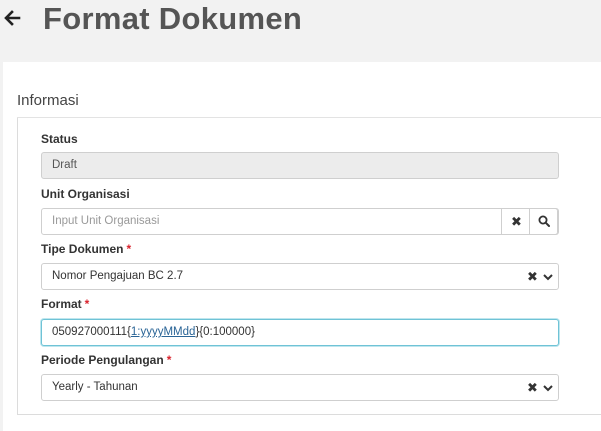 The height and width of the screenshot is (431, 601). What do you see at coordinates (227, 332) in the screenshot?
I see `format-suffix: {0:100000}` at bounding box center [227, 332].